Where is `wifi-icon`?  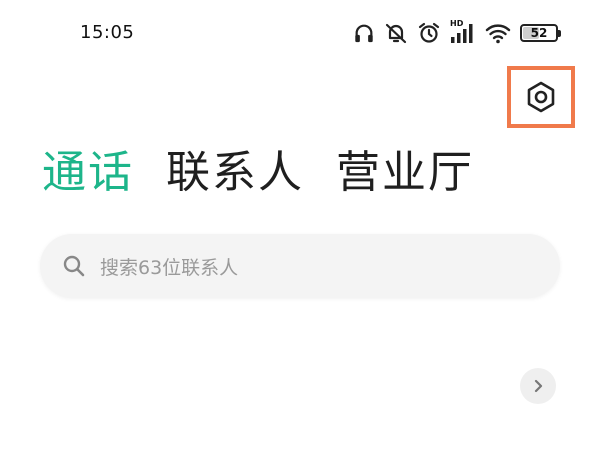 wifi-icon is located at coordinates (498, 34).